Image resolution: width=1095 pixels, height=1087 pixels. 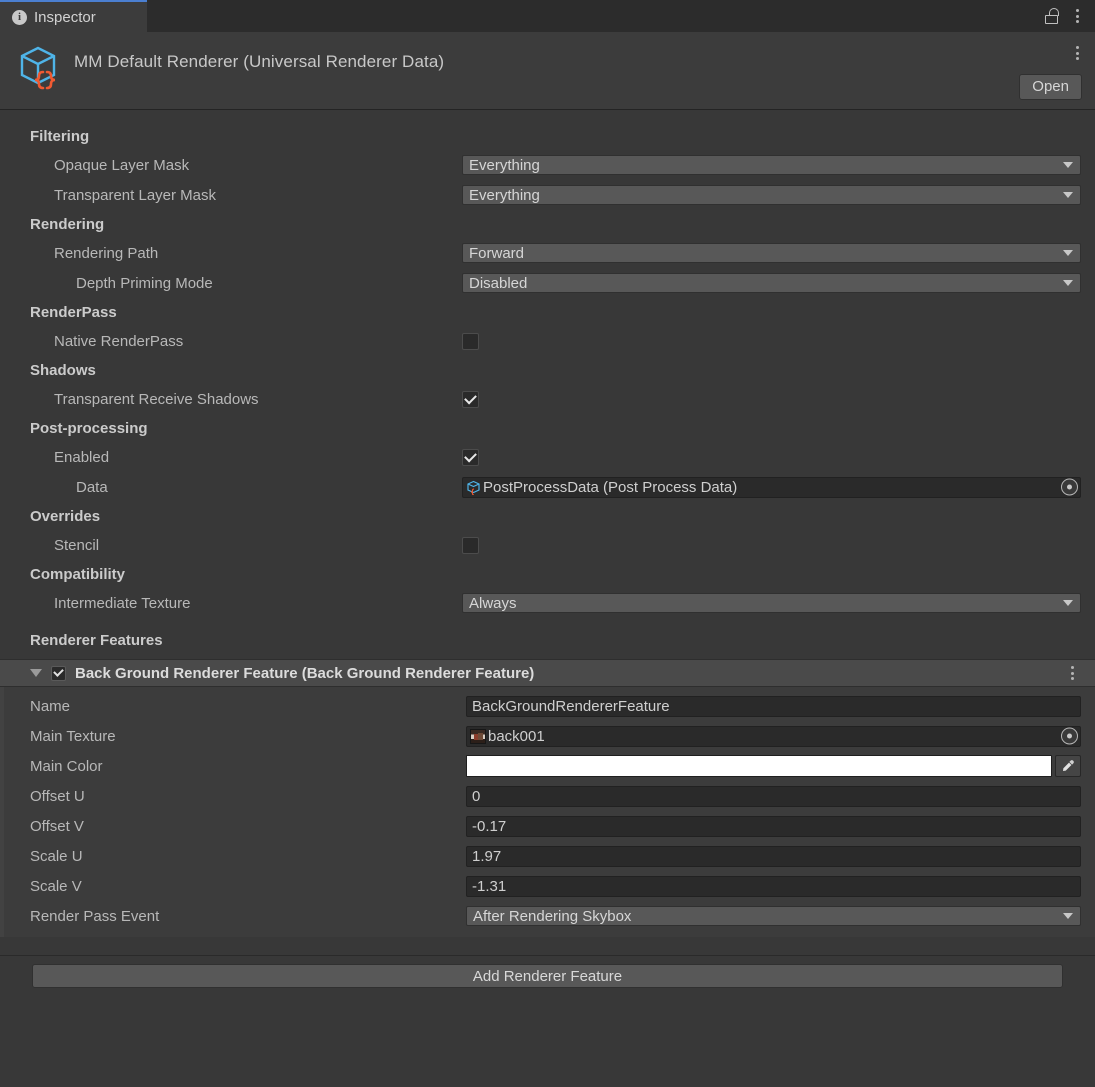 I want to click on tab-inspector: i Inspector, so click(x=73, y=16).